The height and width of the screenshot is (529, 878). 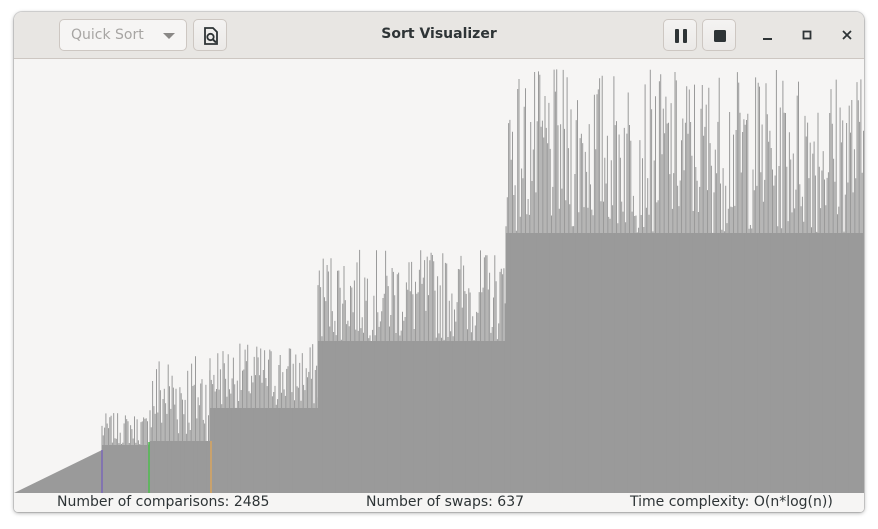 I want to click on minimize-button, so click(x=767, y=35).